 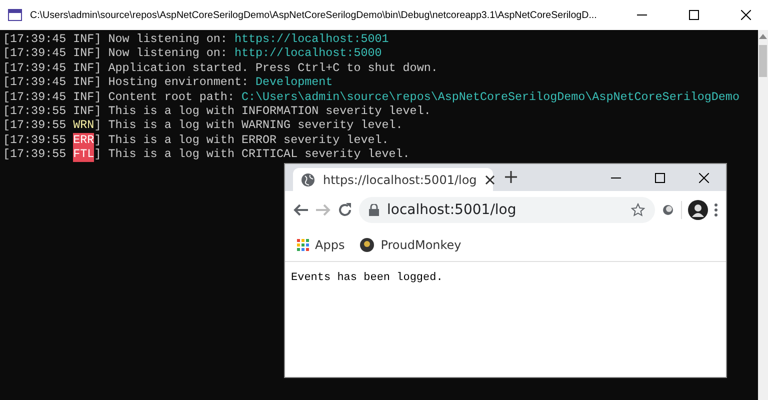 What do you see at coordinates (763, 215) in the screenshot?
I see `scrollbar` at bounding box center [763, 215].